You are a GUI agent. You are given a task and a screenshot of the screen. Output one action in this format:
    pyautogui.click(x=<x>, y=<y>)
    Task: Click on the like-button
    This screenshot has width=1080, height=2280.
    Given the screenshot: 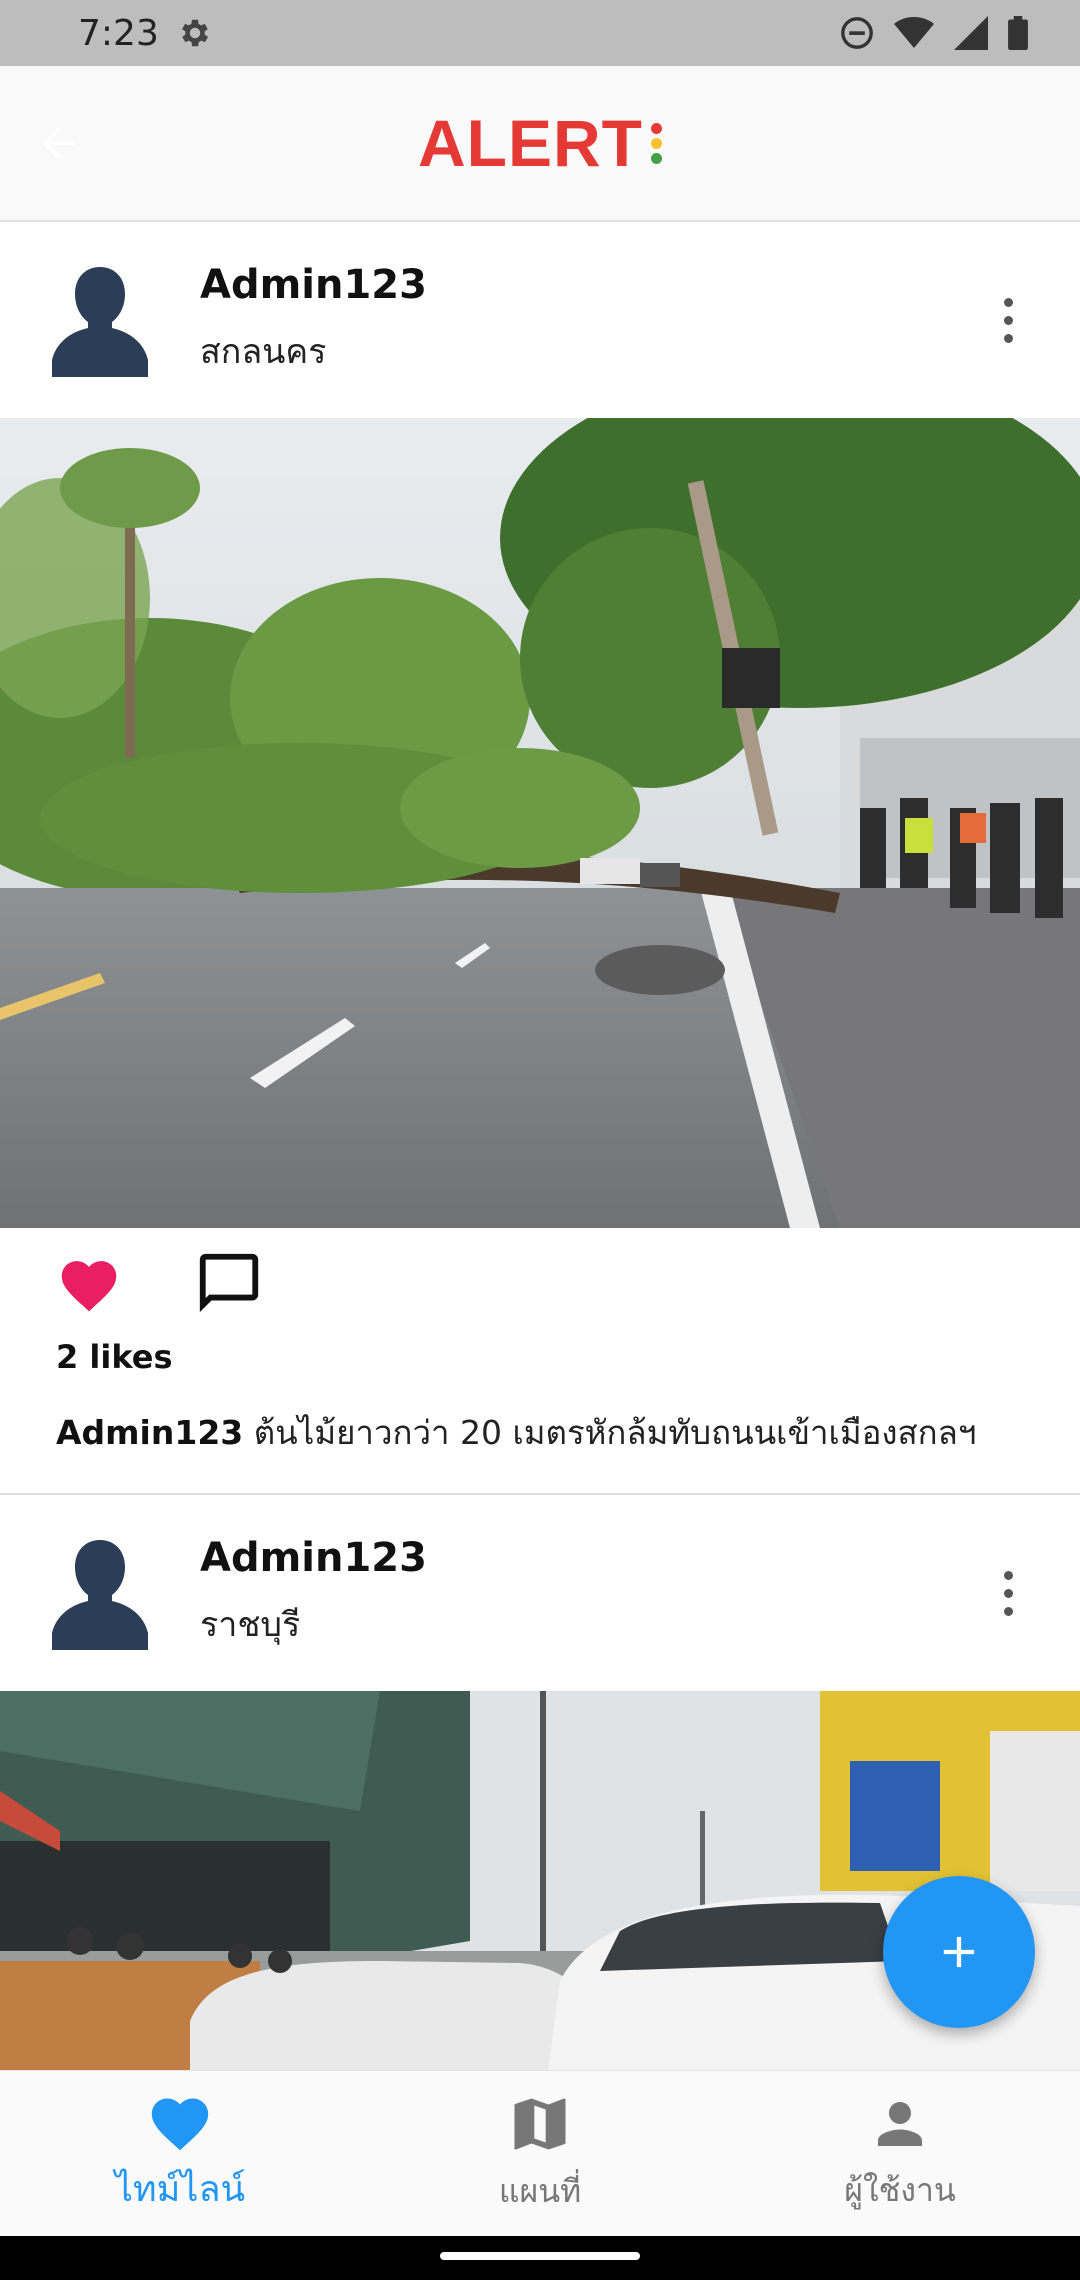 What is the action you would take?
    pyautogui.click(x=89, y=1283)
    